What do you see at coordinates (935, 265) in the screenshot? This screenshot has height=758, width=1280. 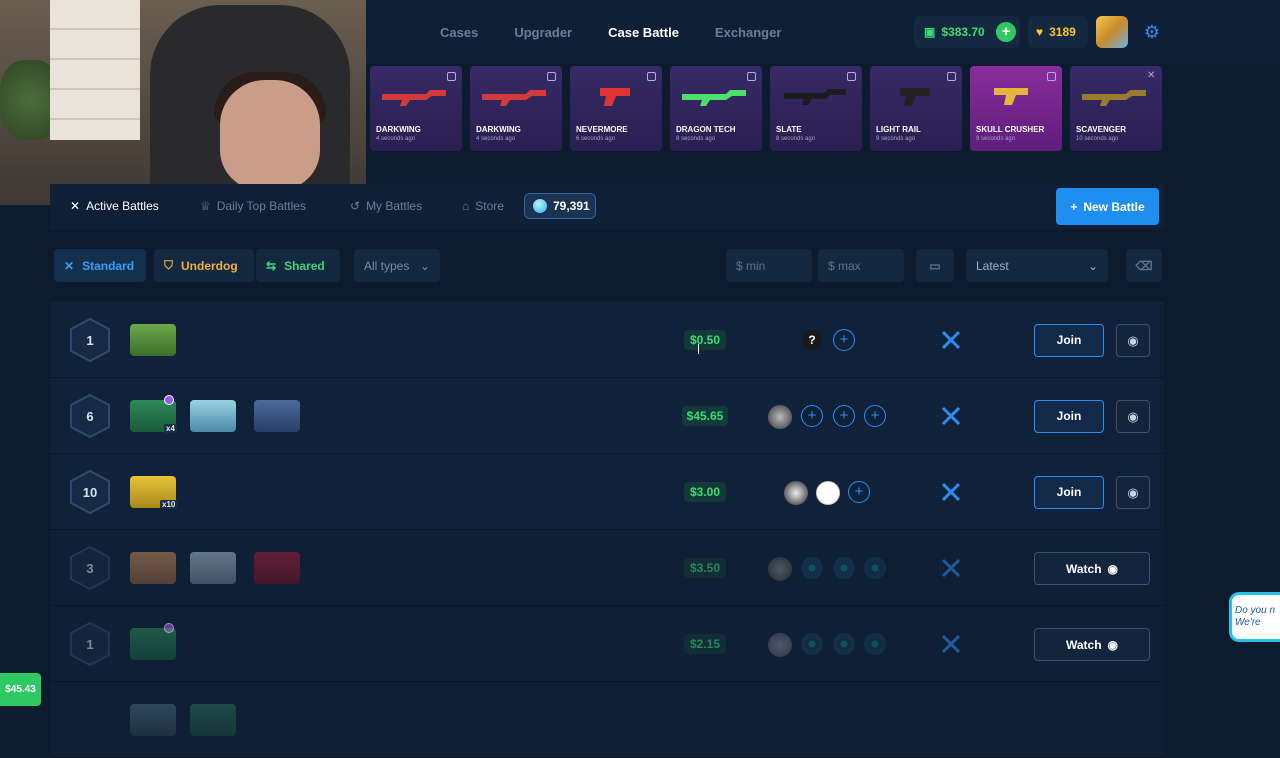 I see `calendar-icon: ▭` at bounding box center [935, 265].